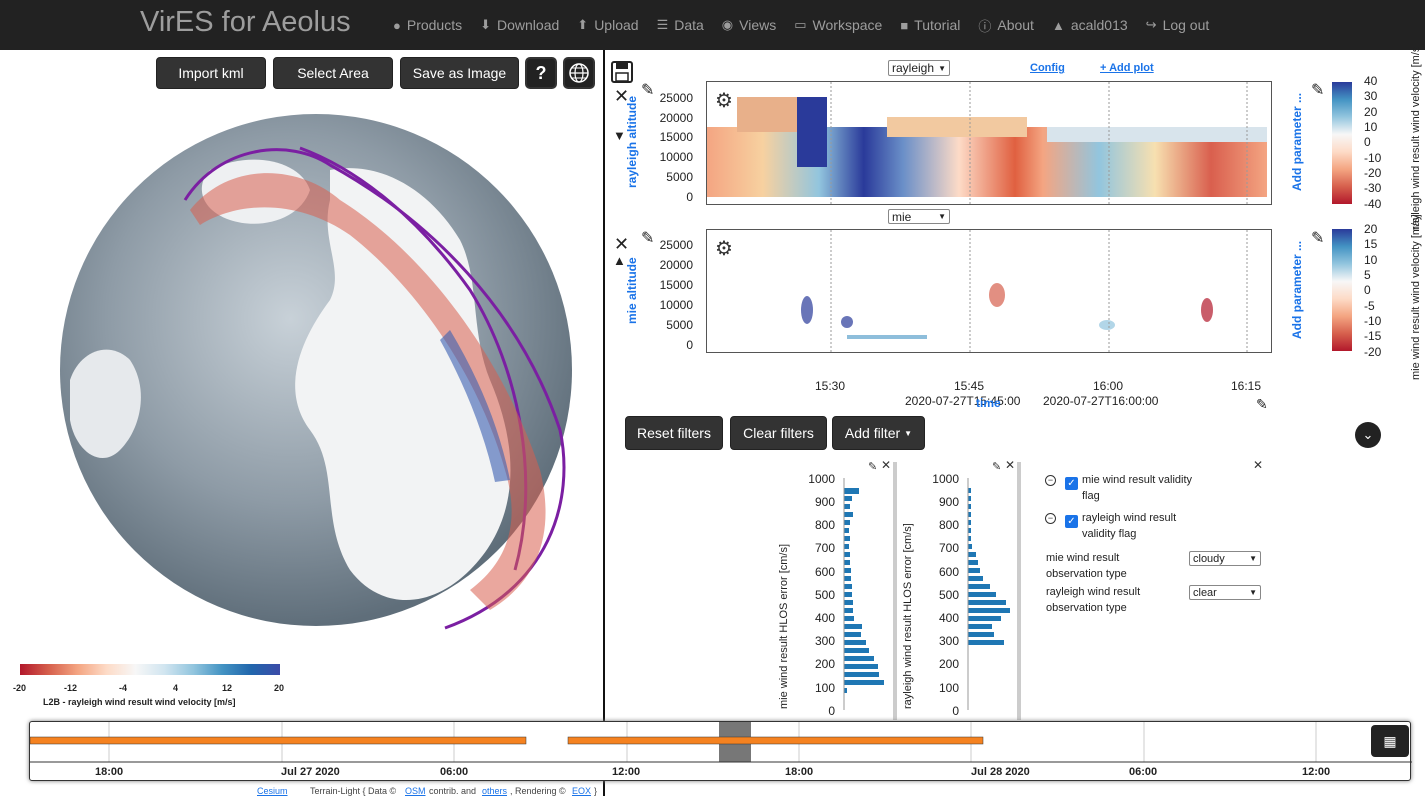  Describe the element at coordinates (930, 25) in the screenshot. I see `nav-item-tutorial: ■ Tutorial` at that location.